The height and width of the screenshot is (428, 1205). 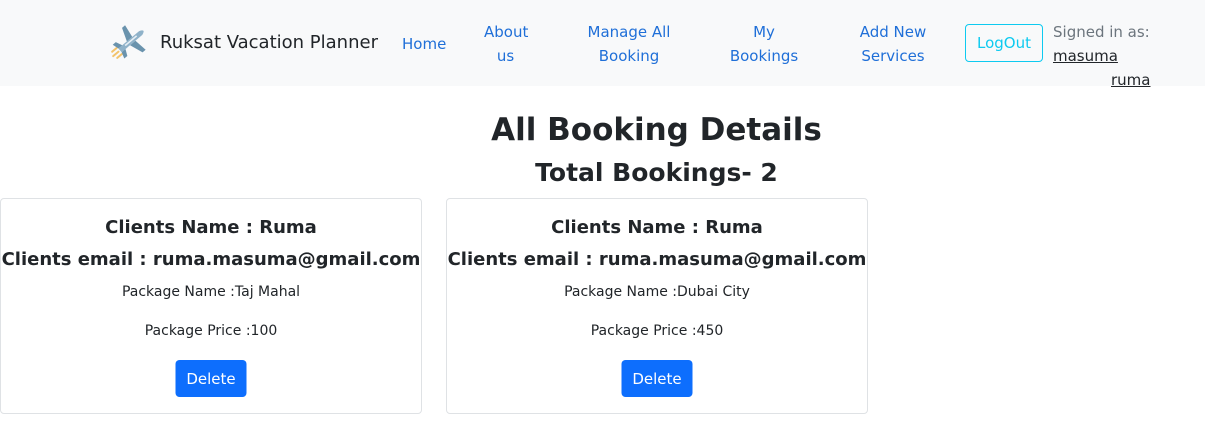 I want to click on package-name: Package Name :Dubai City, so click(x=657, y=292).